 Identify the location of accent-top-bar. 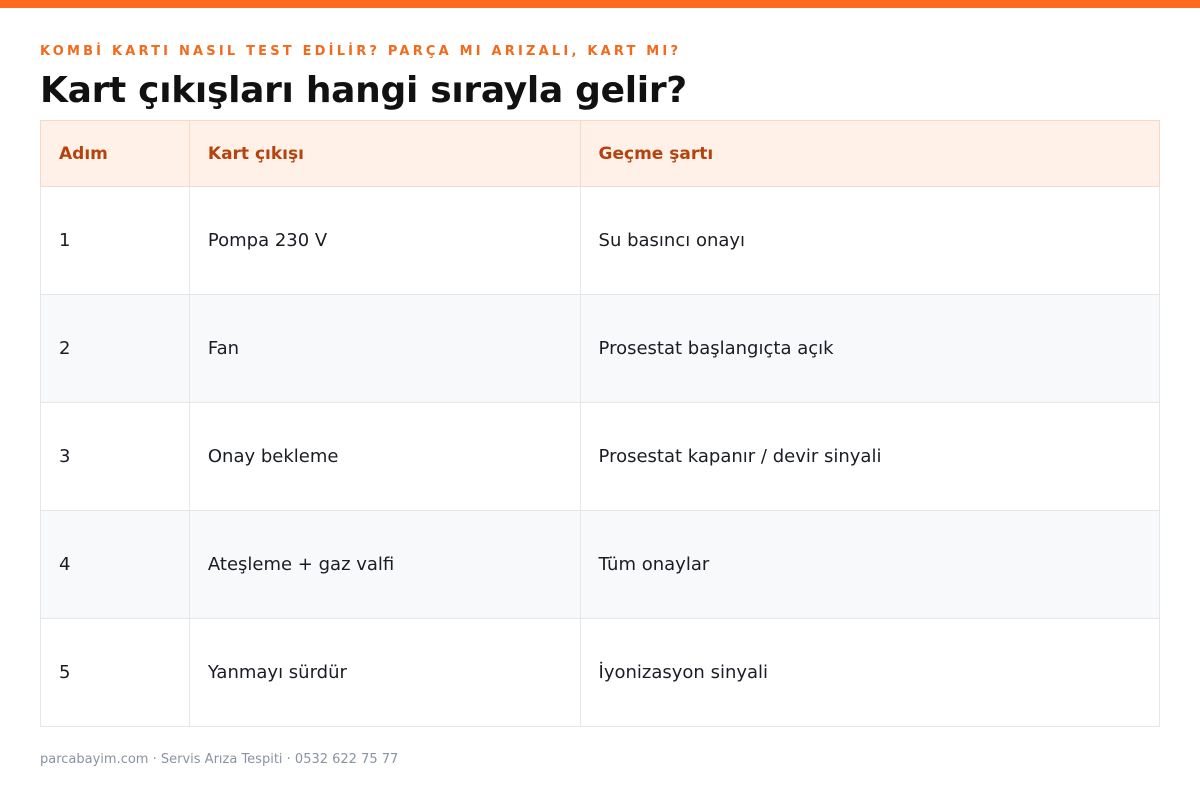
(600, 4).